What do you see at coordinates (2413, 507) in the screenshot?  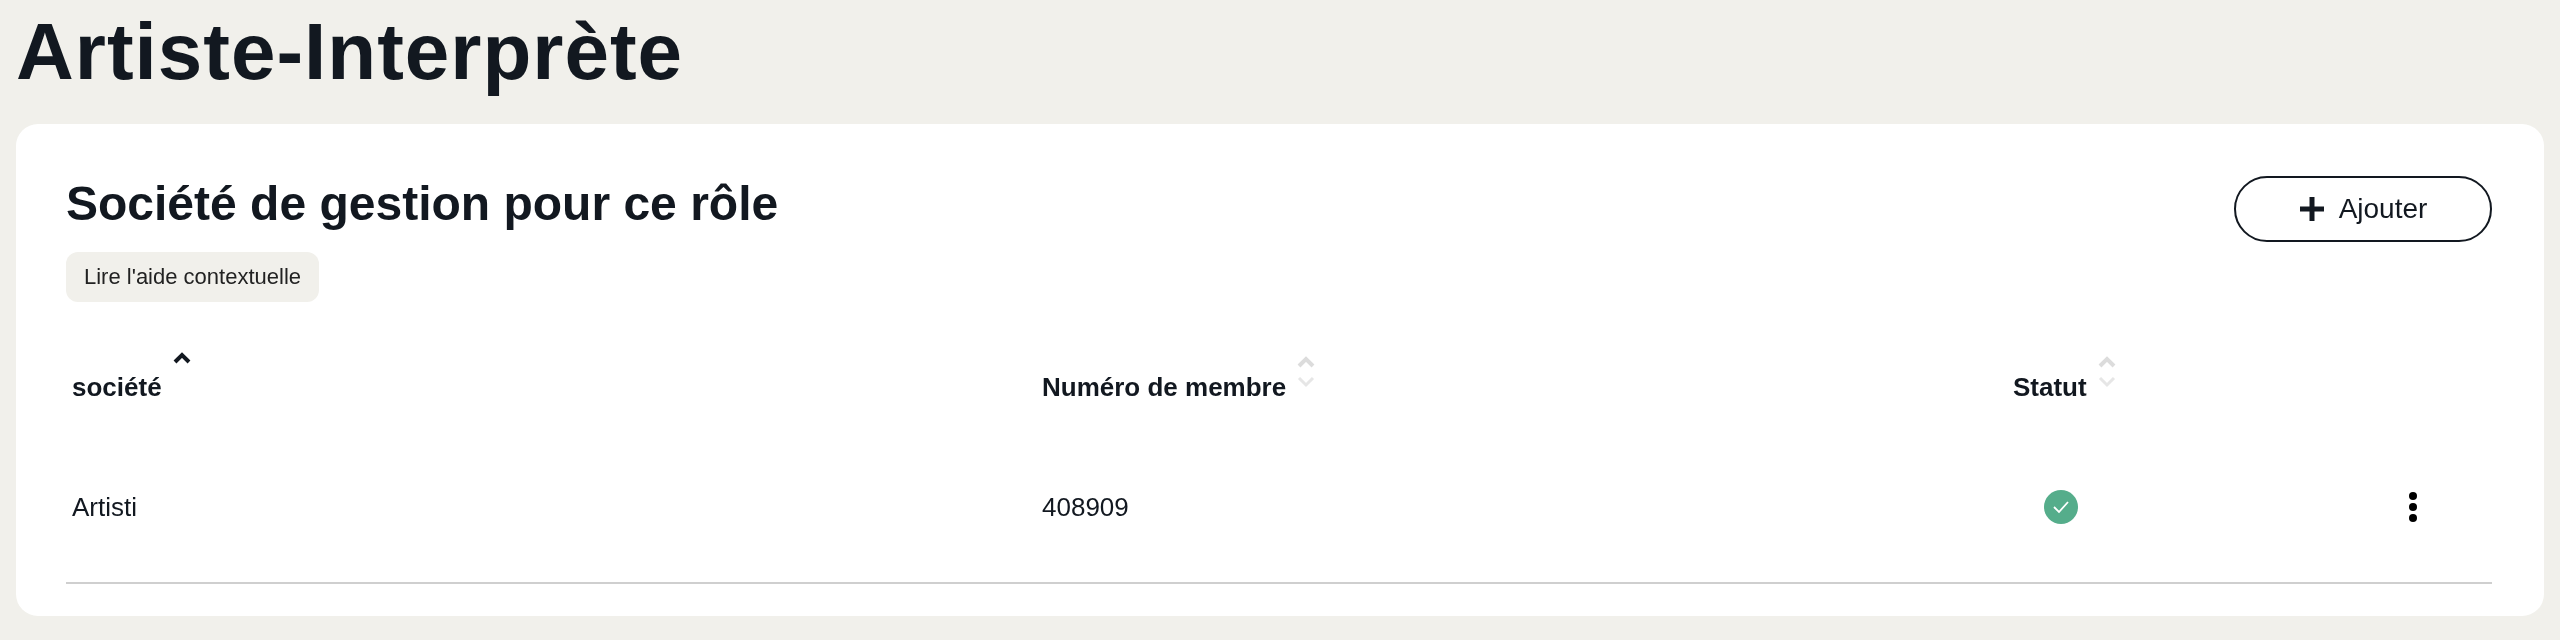 I see `more-options-icon` at bounding box center [2413, 507].